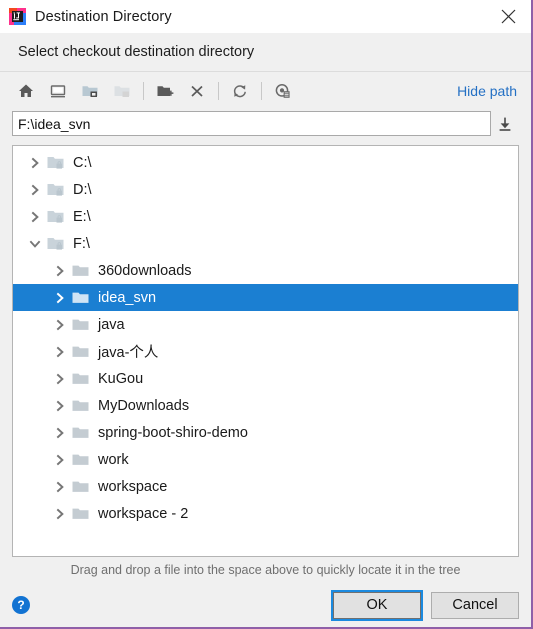 This screenshot has width=533, height=629. Describe the element at coordinates (265, 52) in the screenshot. I see `dialog-header: Select checkout destination directory` at that location.